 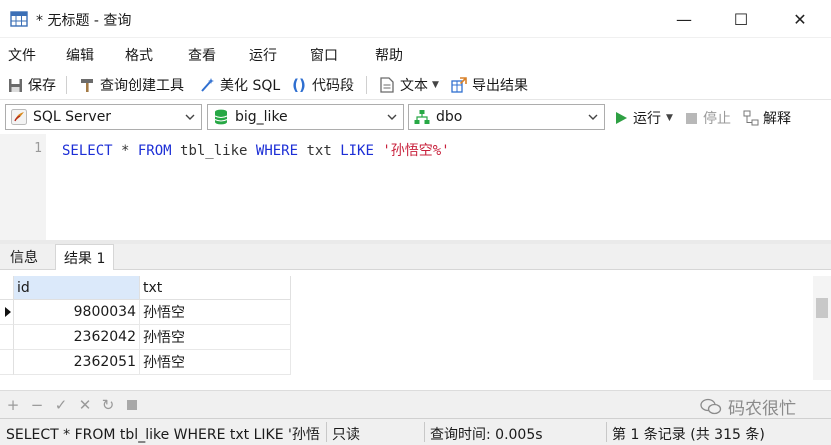 What do you see at coordinates (87, 151) in the screenshot?
I see `sql-keyword: SELECT` at bounding box center [87, 151].